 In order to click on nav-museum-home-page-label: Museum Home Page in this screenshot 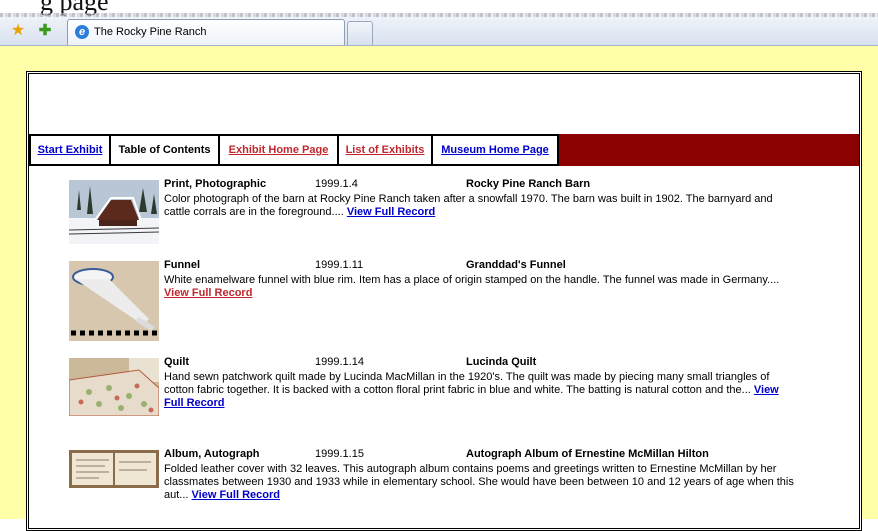, I will do `click(495, 150)`.